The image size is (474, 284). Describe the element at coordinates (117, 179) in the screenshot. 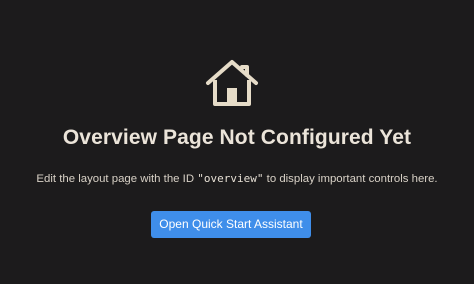

I see `description-before: Edit the layout page with the ID` at that location.